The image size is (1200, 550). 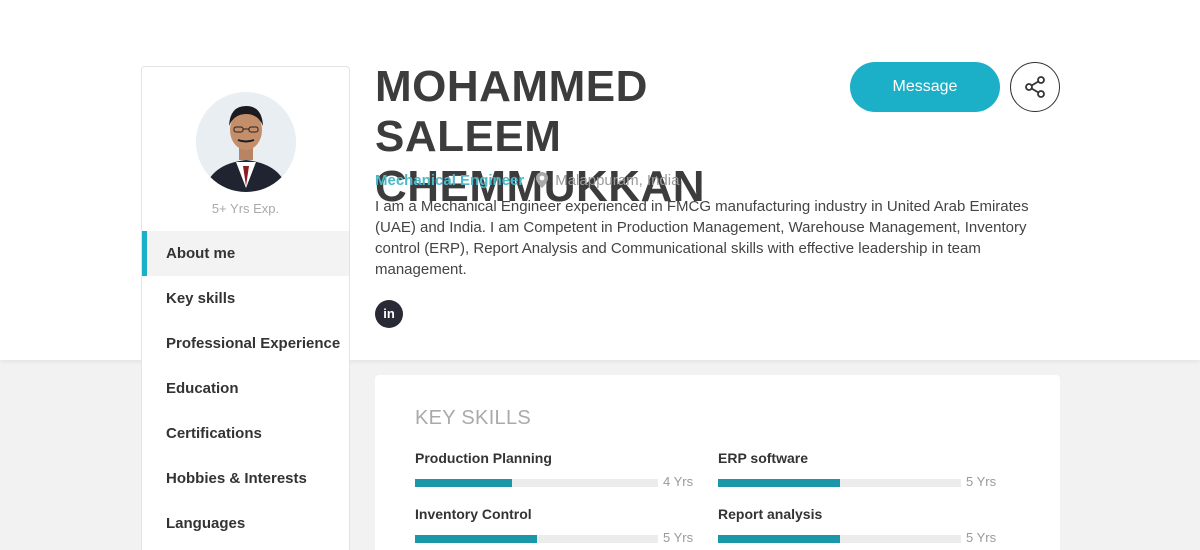 I want to click on experience-label: 5+ Yrs Exp., so click(x=245, y=208).